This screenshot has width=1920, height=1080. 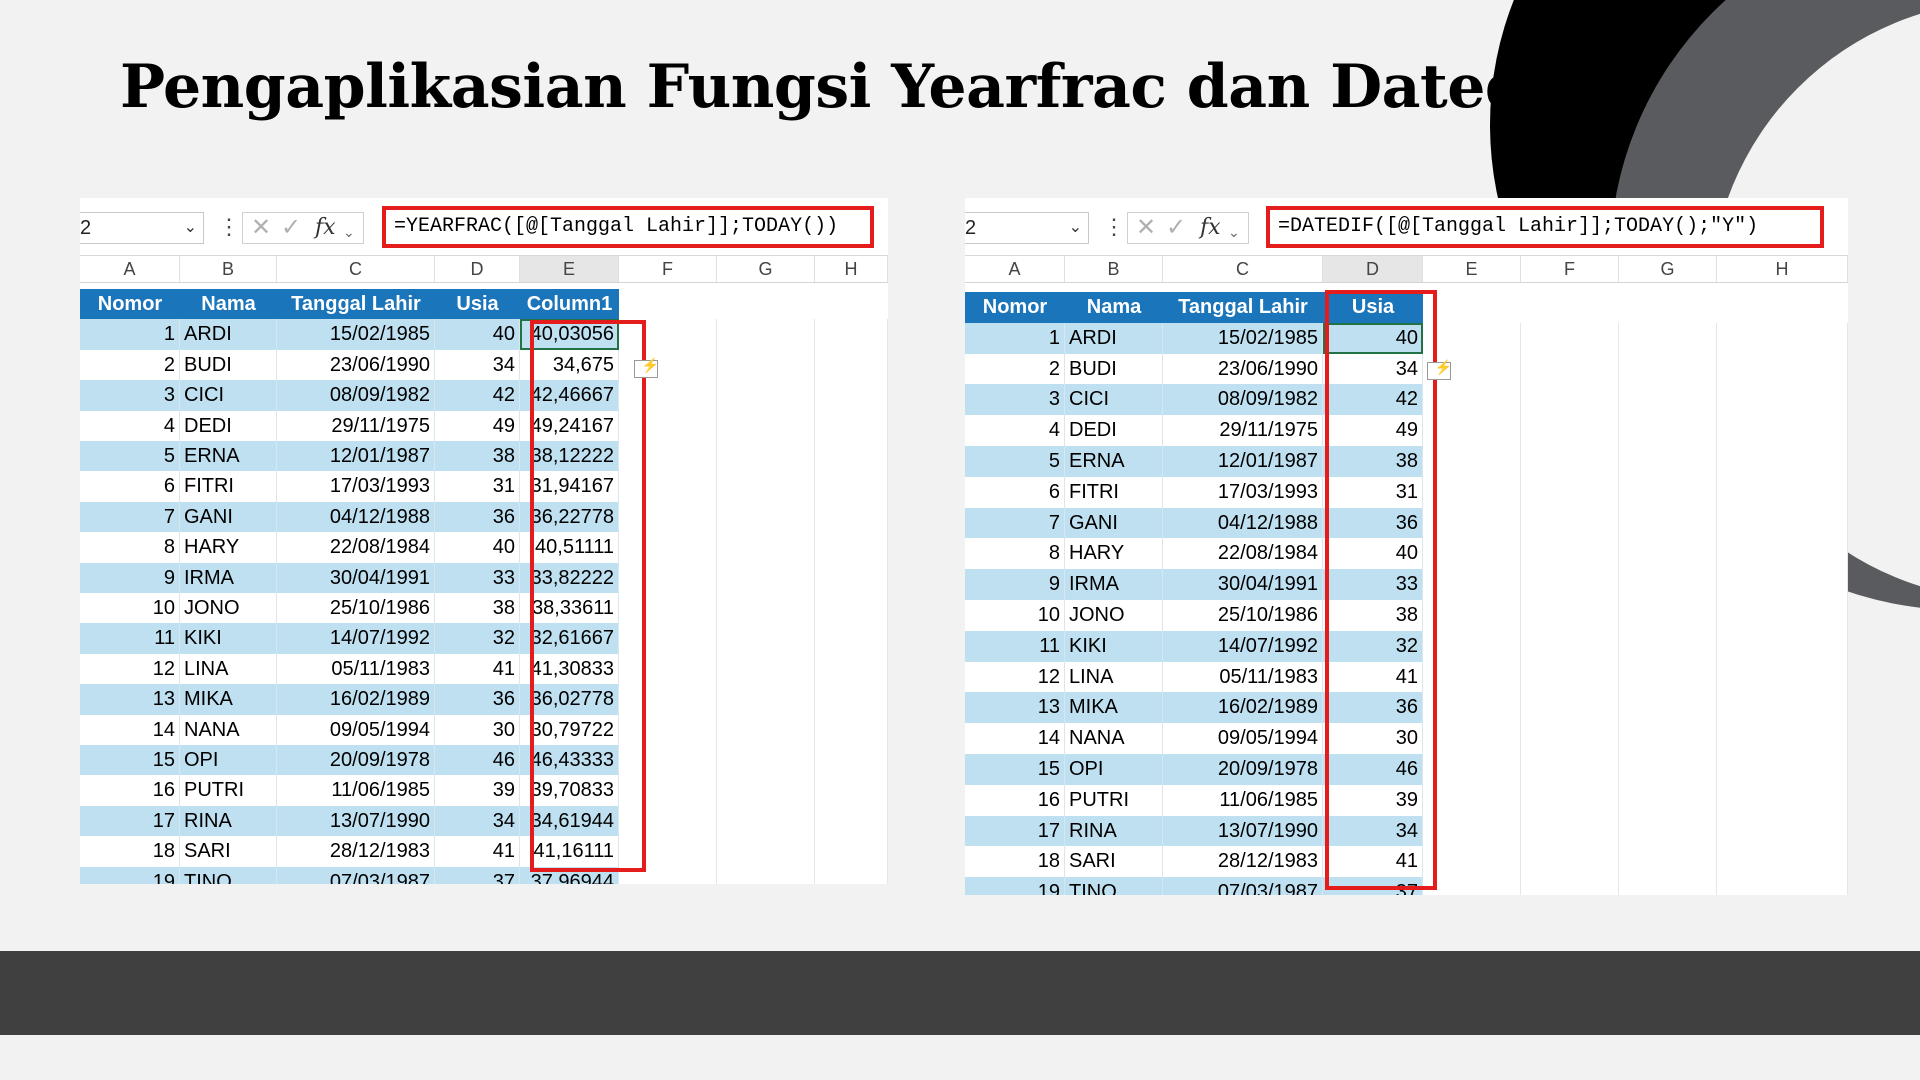 I want to click on table-cell: 23/06/1990, so click(x=356, y=365).